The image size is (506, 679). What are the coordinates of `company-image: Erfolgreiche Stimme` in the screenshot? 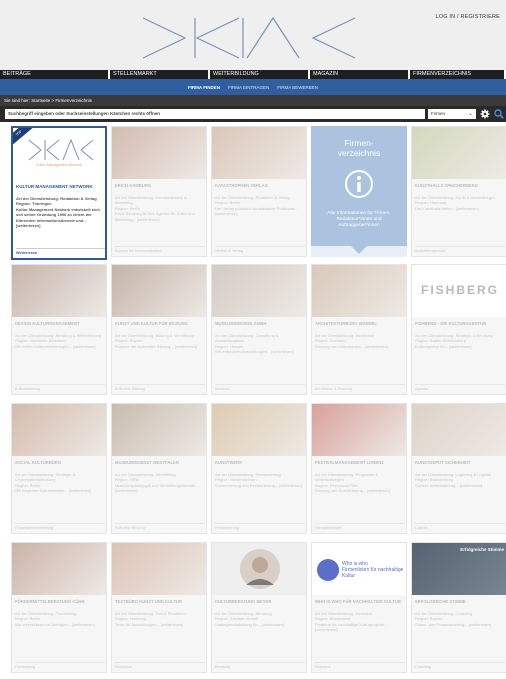 It's located at (459, 569).